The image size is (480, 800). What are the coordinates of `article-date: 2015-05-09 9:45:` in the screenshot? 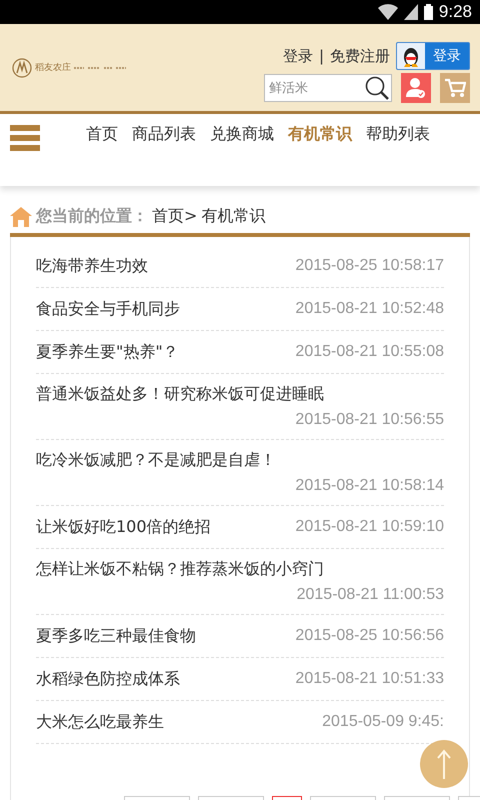 It's located at (383, 722).